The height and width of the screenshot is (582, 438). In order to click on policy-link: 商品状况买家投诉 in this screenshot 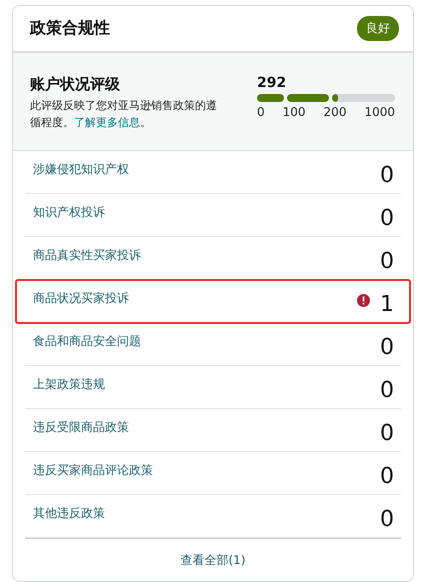, I will do `click(81, 298)`.